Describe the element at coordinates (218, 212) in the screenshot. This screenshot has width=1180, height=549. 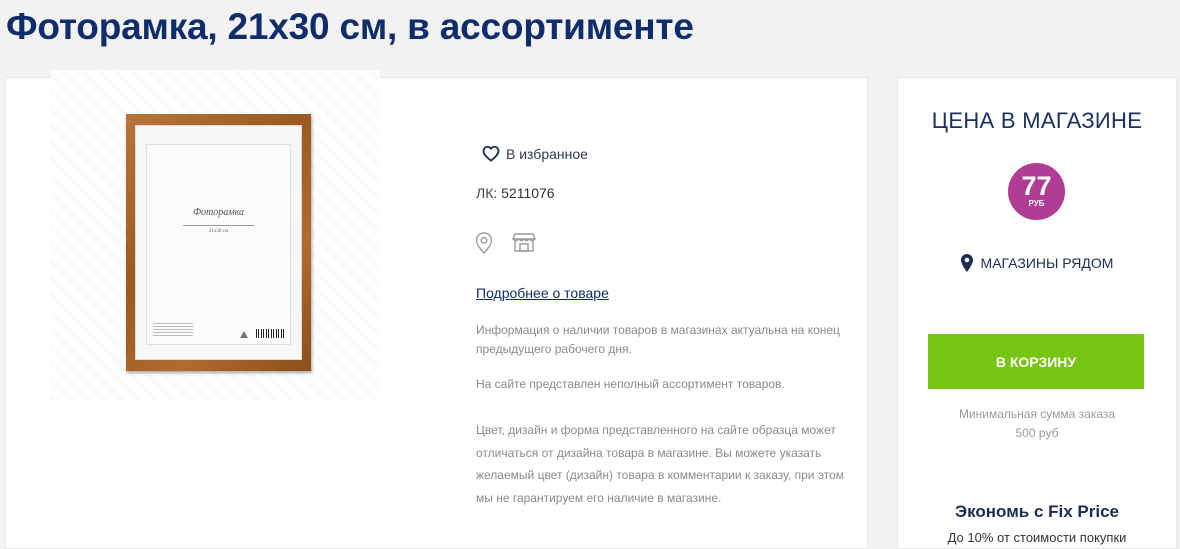
I see `frame-caption: Фоторамка` at that location.